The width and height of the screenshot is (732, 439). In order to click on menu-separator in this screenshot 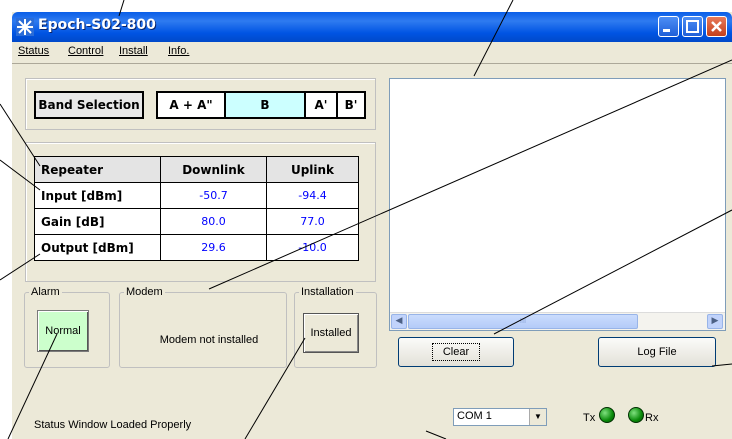, I will do `click(372, 63)`.